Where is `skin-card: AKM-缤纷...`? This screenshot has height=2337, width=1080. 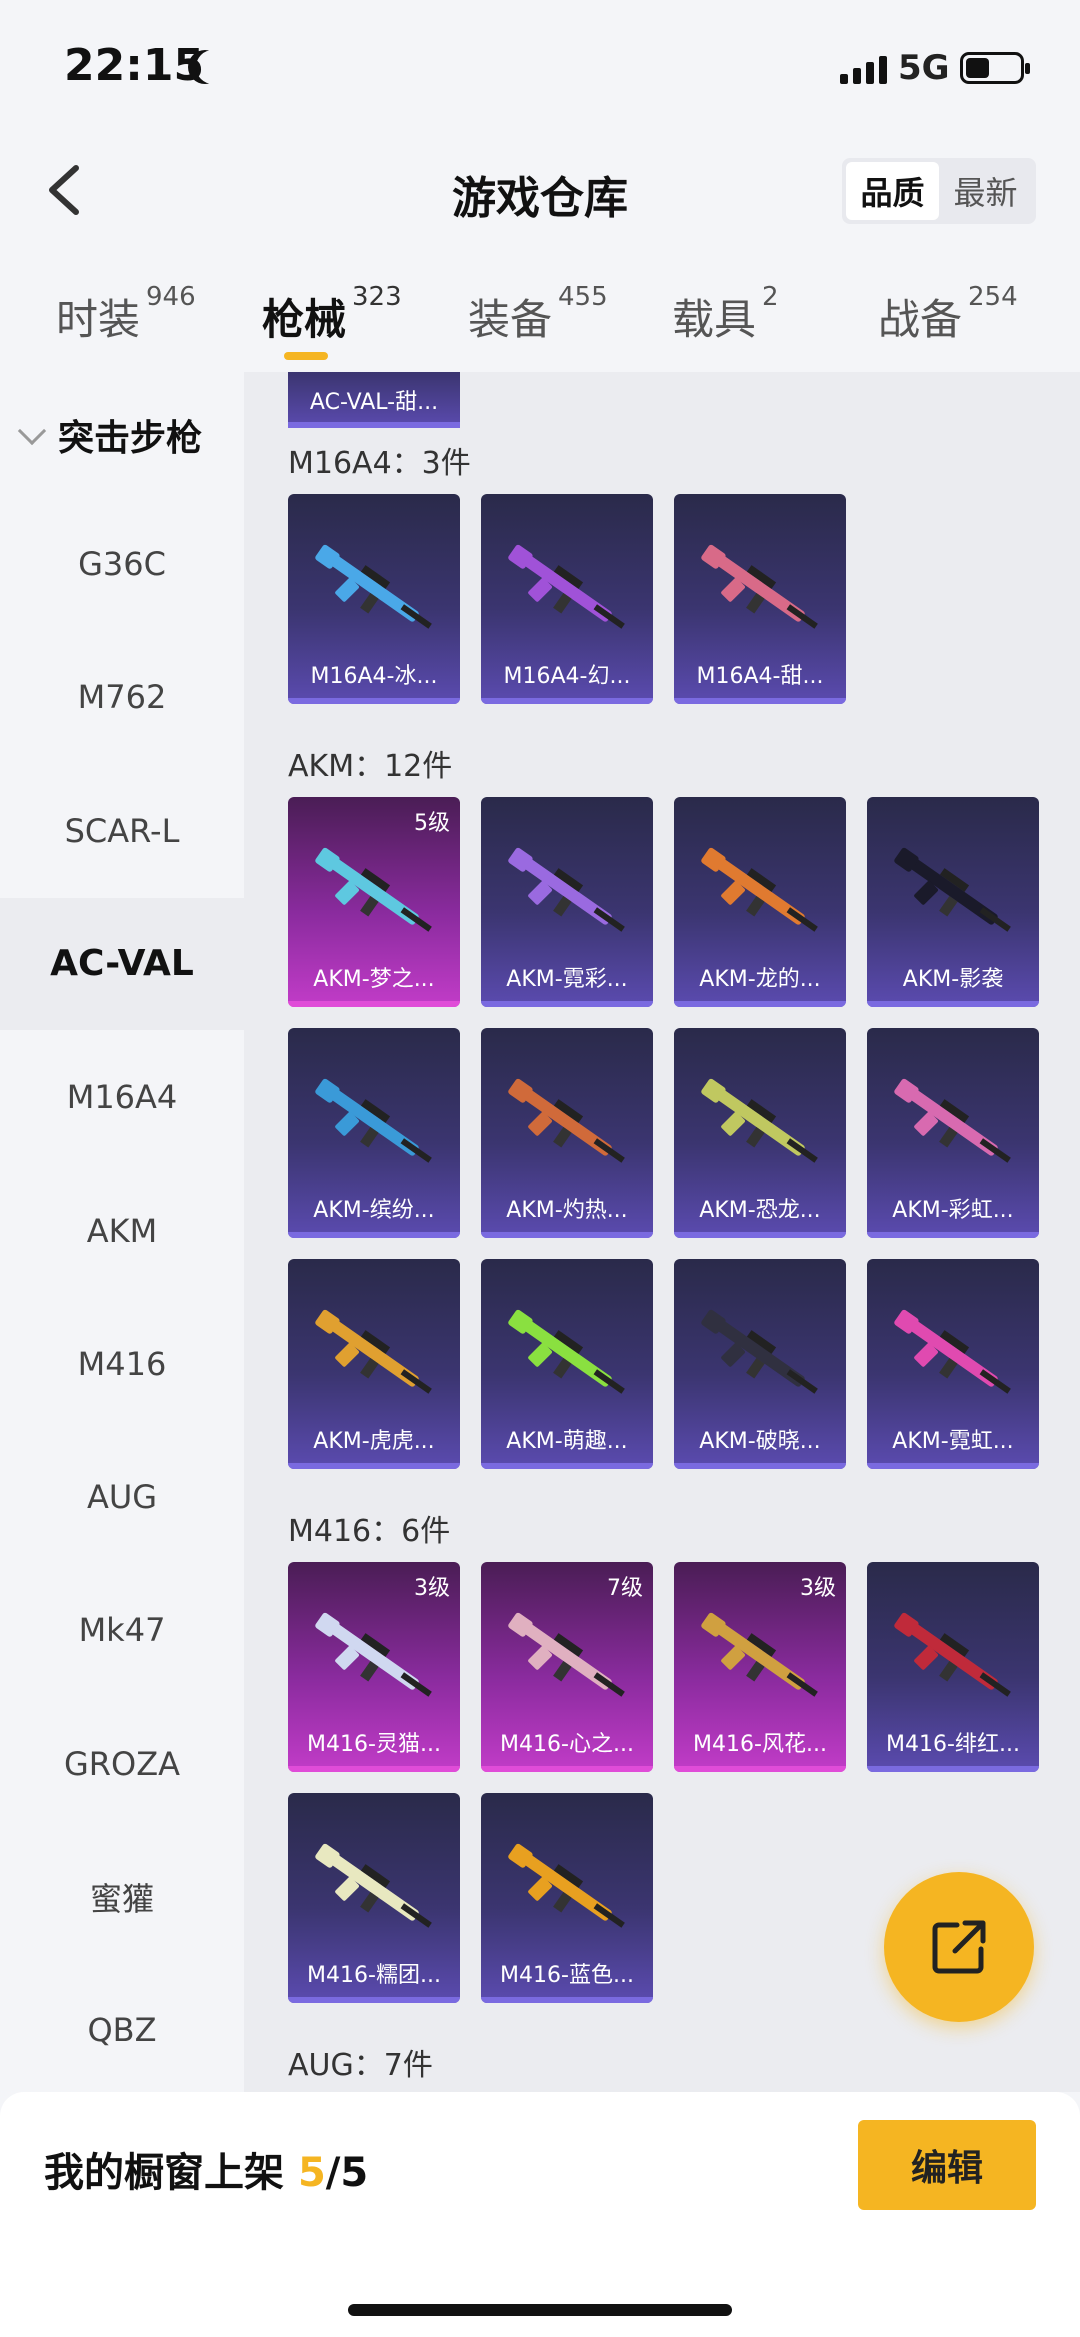
skin-card: AKM-缤纷... is located at coordinates (374, 1133).